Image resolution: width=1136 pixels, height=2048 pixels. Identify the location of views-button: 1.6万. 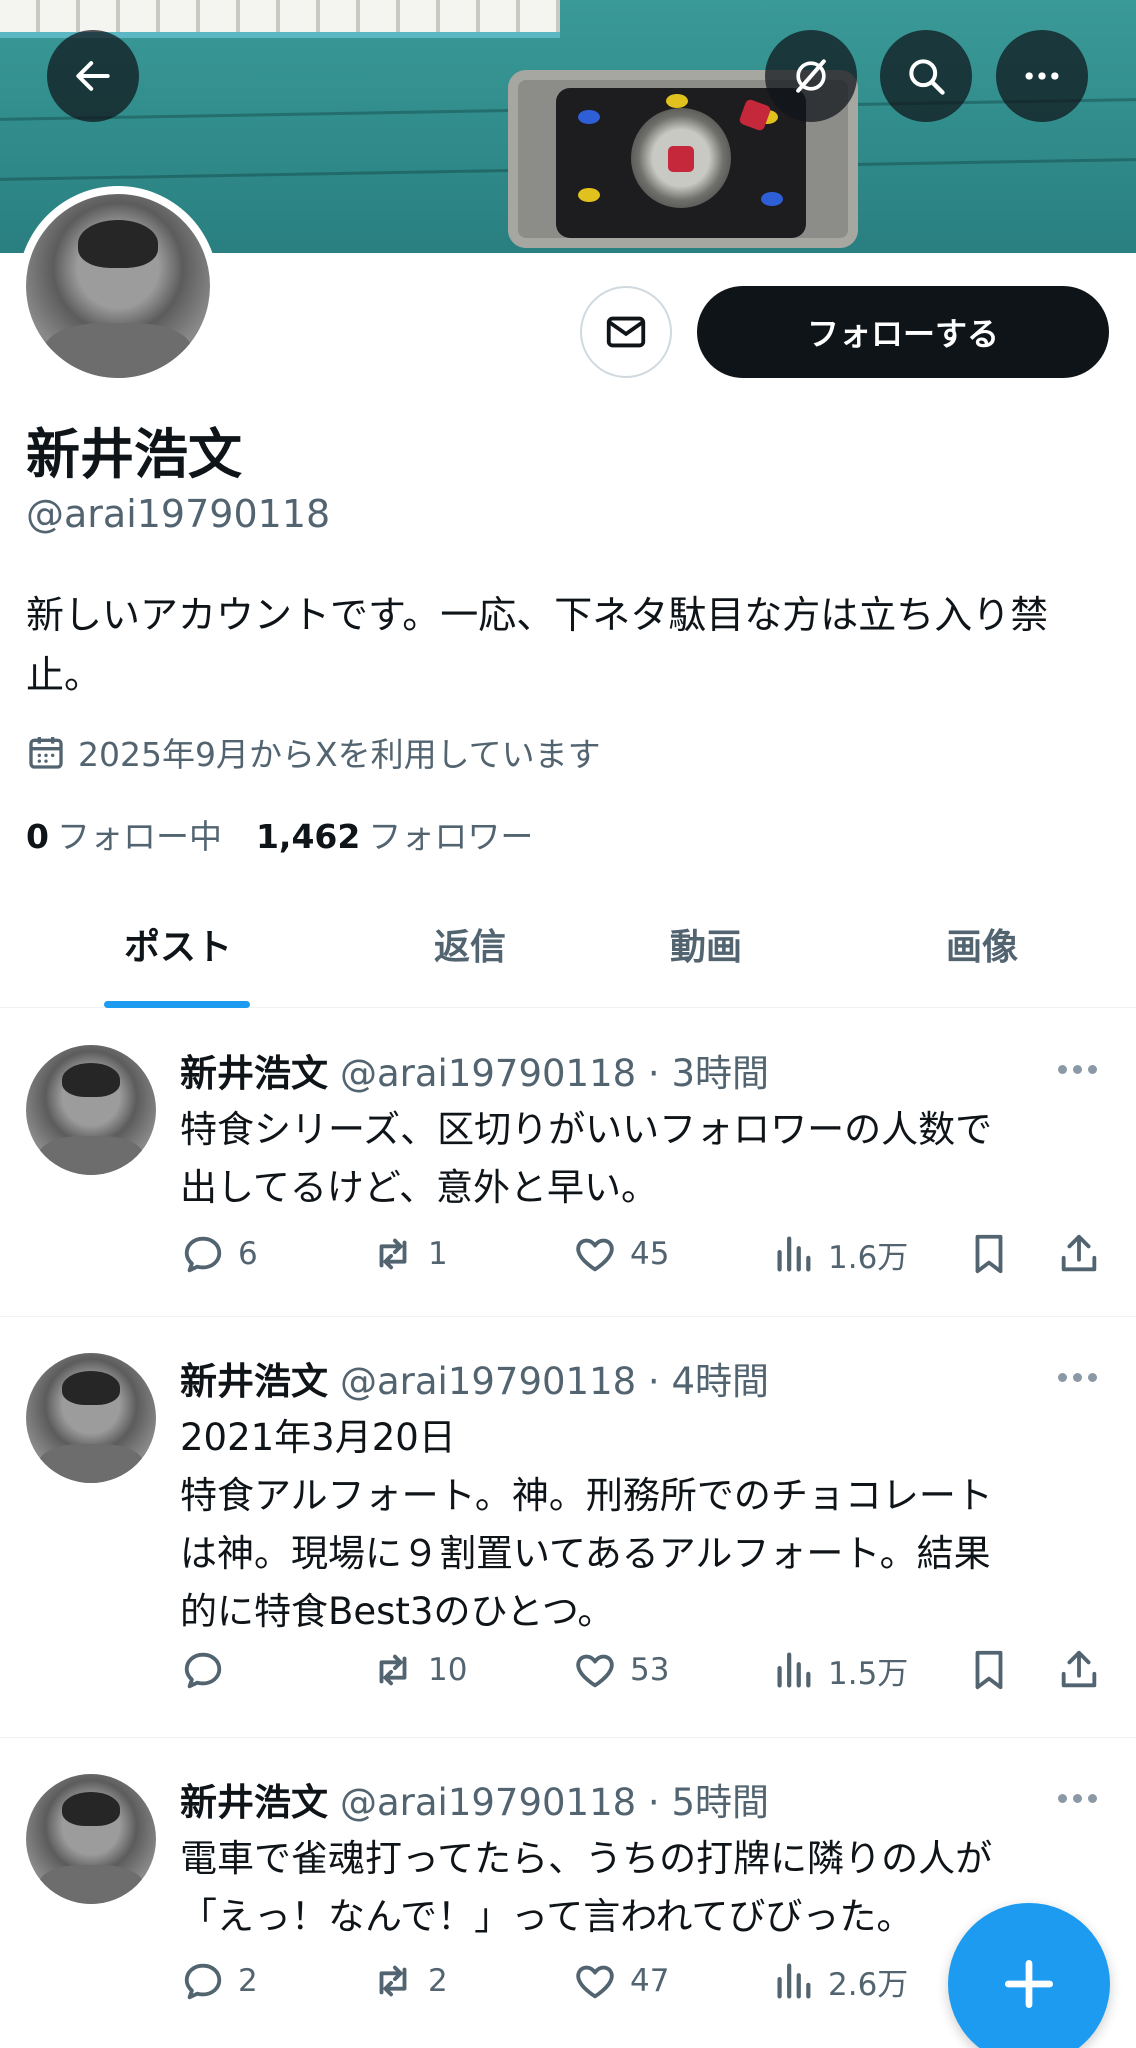
(839, 1254).